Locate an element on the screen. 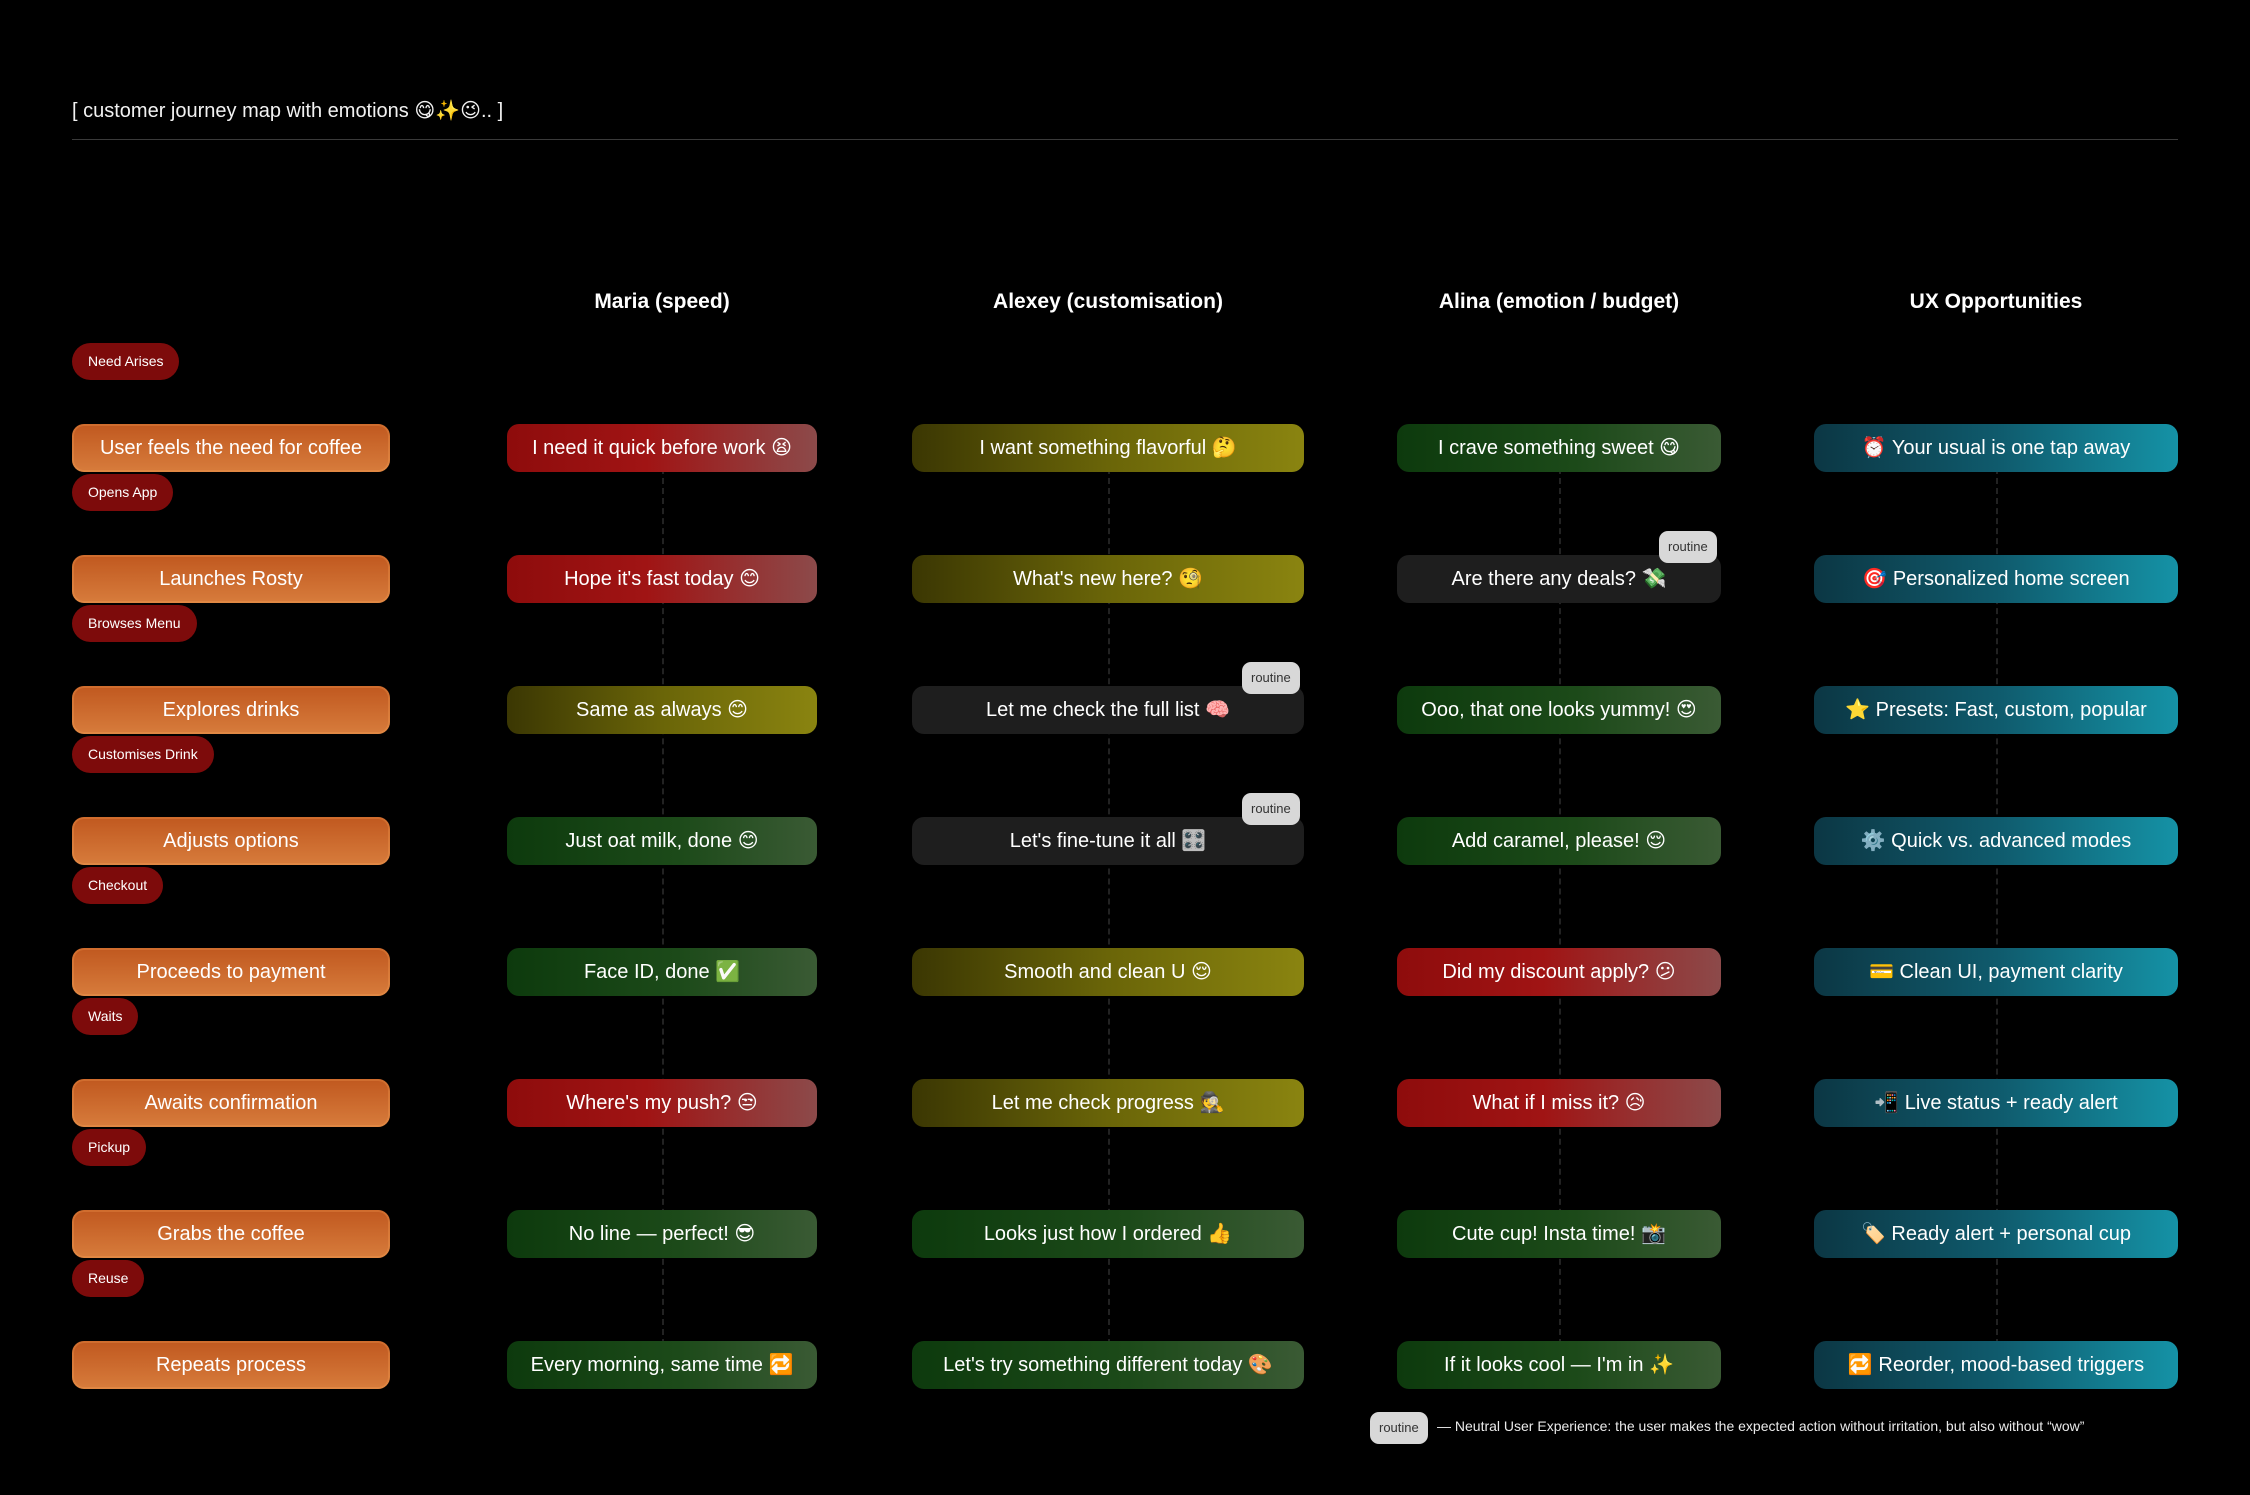  stage-tag: Checkout is located at coordinates (118, 885).